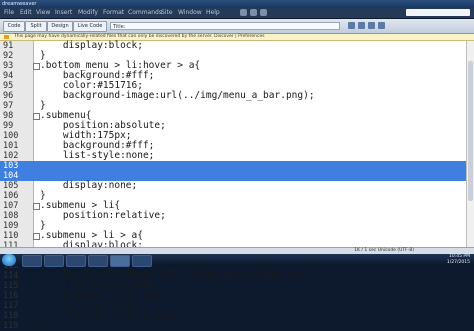 The height and width of the screenshot is (331, 474). What do you see at coordinates (100, 285) in the screenshot?
I see `code-text: line-height:58px;` at bounding box center [100, 285].